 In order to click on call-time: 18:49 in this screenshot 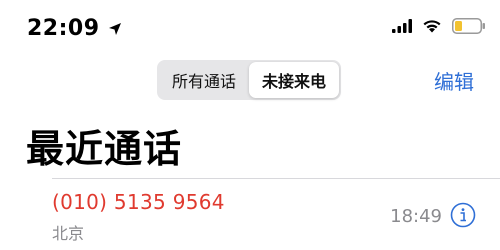, I will do `click(416, 216)`.